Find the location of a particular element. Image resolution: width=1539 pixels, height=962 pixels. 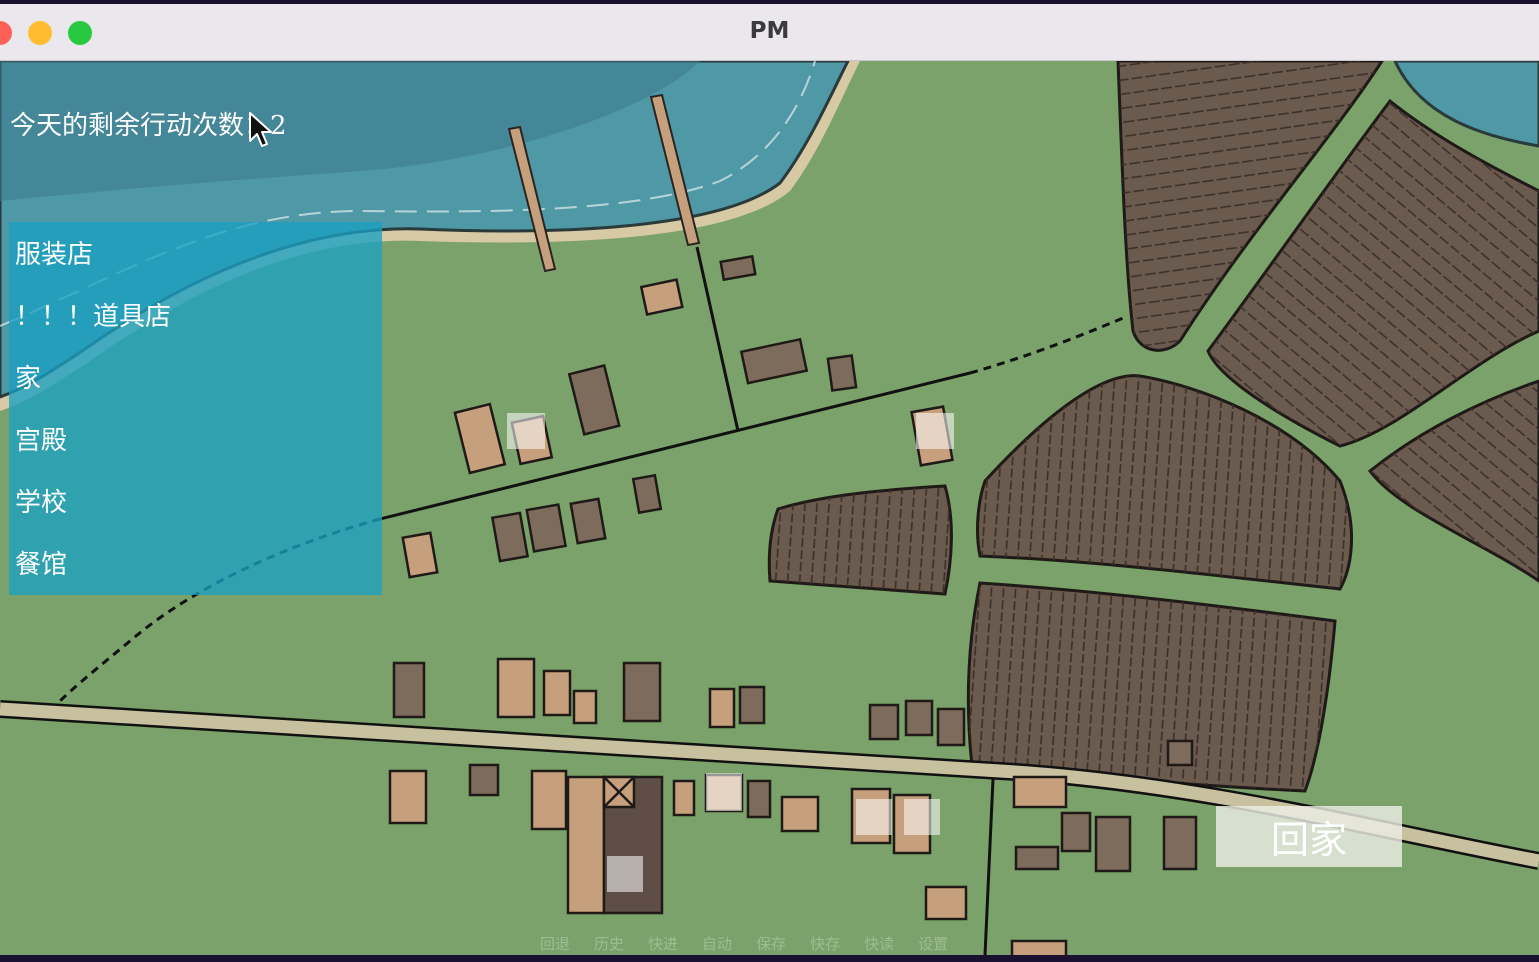

location-menu: 服装店 ！！！道具店 家 宫殿 学校 餐馆 is located at coordinates (195, 408).